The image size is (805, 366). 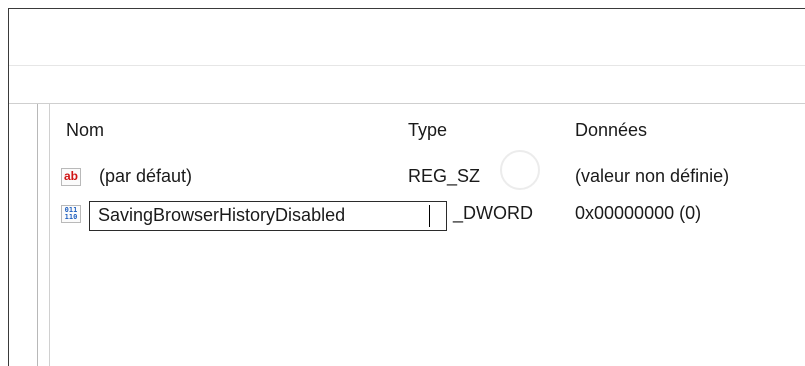 I want to click on column-header-data: Données, so click(x=611, y=130).